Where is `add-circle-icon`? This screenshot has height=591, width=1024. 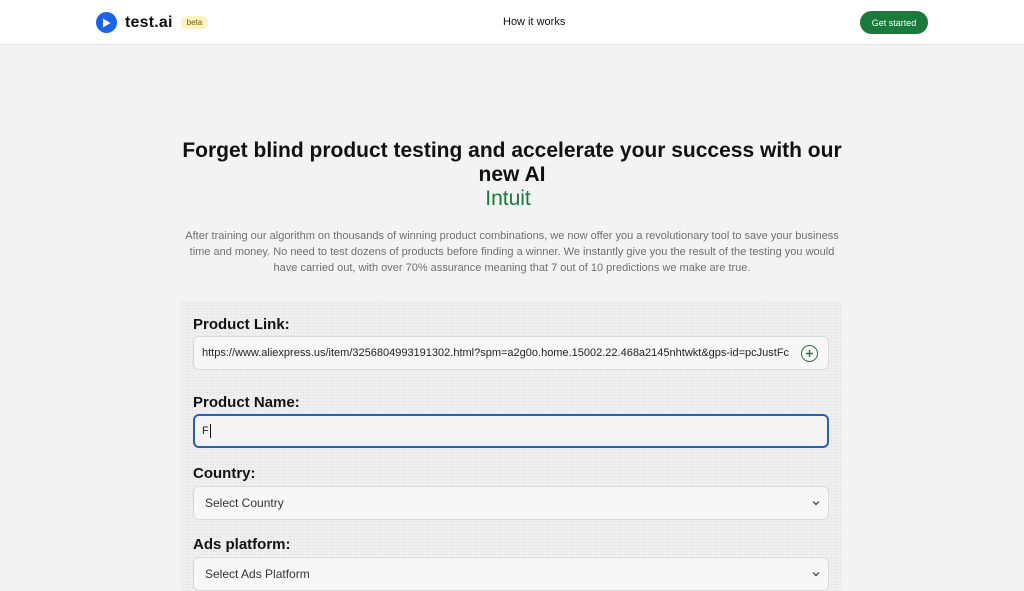 add-circle-icon is located at coordinates (809, 353).